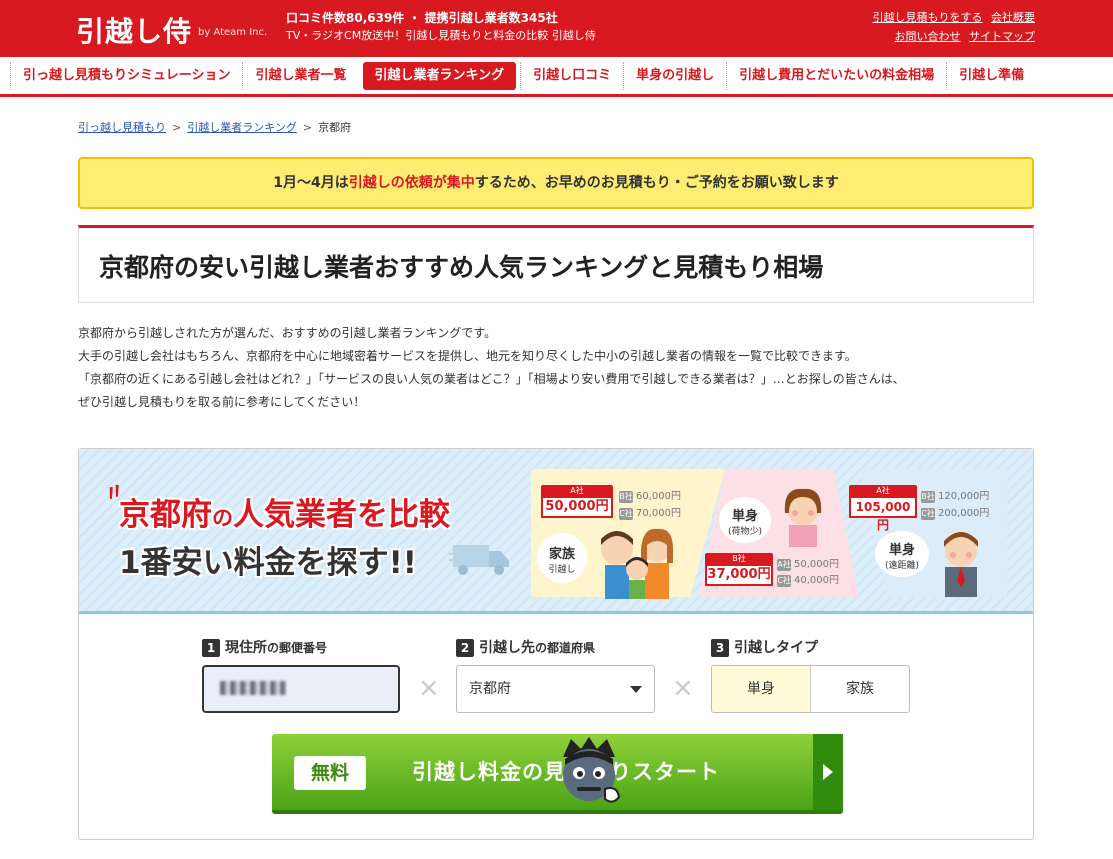 This screenshot has width=1113, height=859. I want to click on move-type-toggle: 単身 家族, so click(810, 689).